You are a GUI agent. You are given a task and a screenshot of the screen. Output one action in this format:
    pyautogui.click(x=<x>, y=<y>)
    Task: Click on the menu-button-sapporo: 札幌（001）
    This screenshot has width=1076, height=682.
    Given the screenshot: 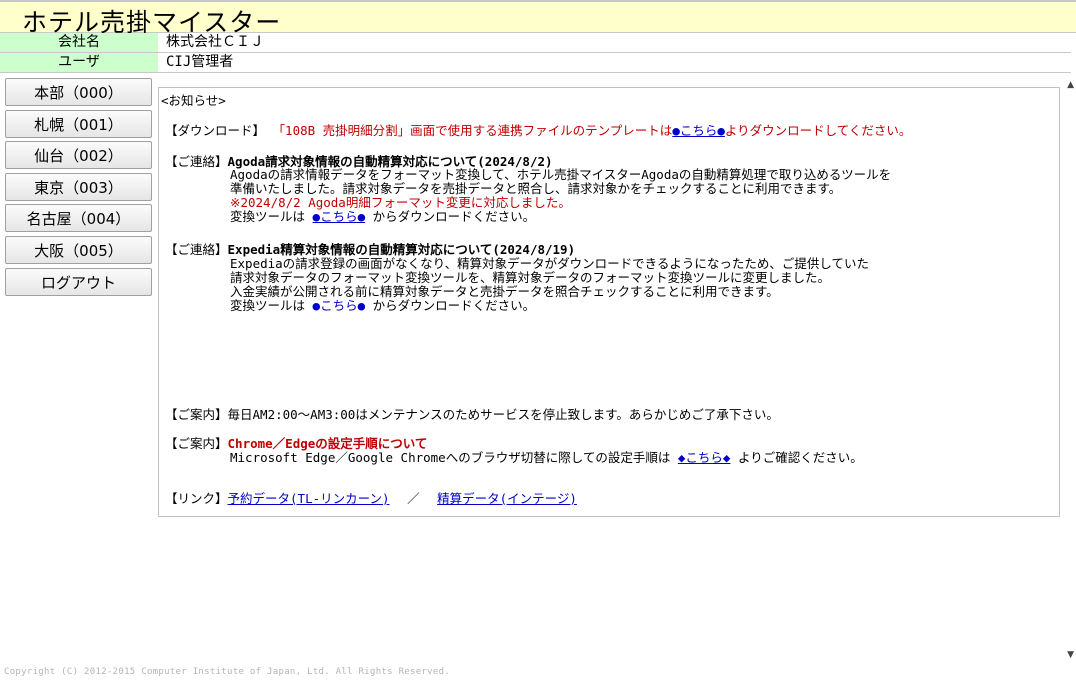 What is the action you would take?
    pyautogui.click(x=78, y=123)
    